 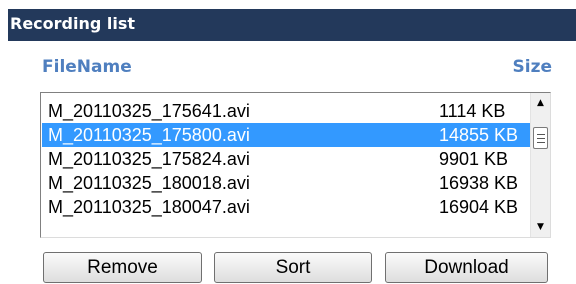 What do you see at coordinates (292, 25) in the screenshot?
I see `recording-list-header: Recording list` at bounding box center [292, 25].